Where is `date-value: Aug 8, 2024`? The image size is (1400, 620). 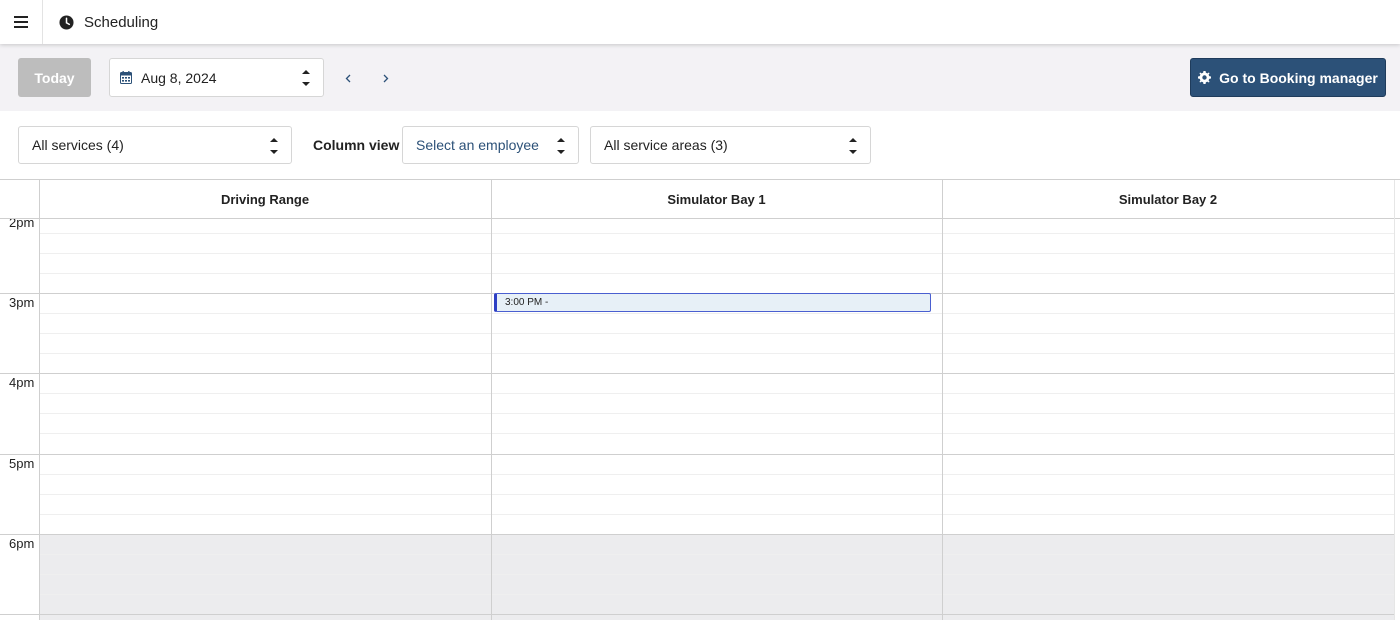
date-value: Aug 8, 2024 is located at coordinates (179, 77).